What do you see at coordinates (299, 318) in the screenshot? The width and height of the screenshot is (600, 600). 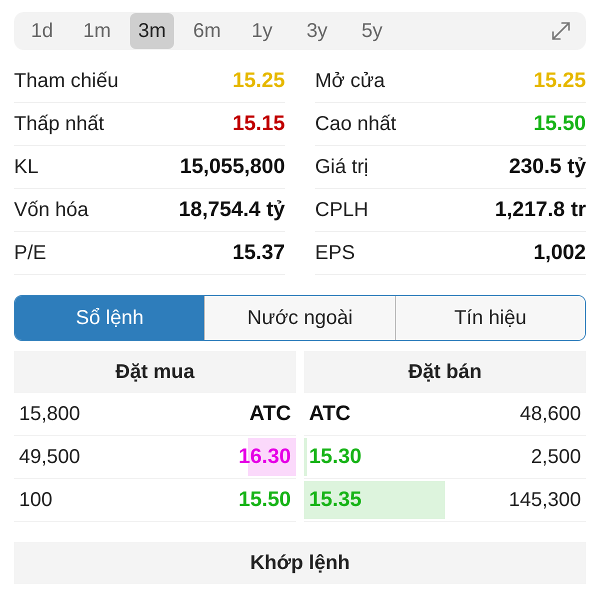 I see `tab: Nước ngoài` at bounding box center [299, 318].